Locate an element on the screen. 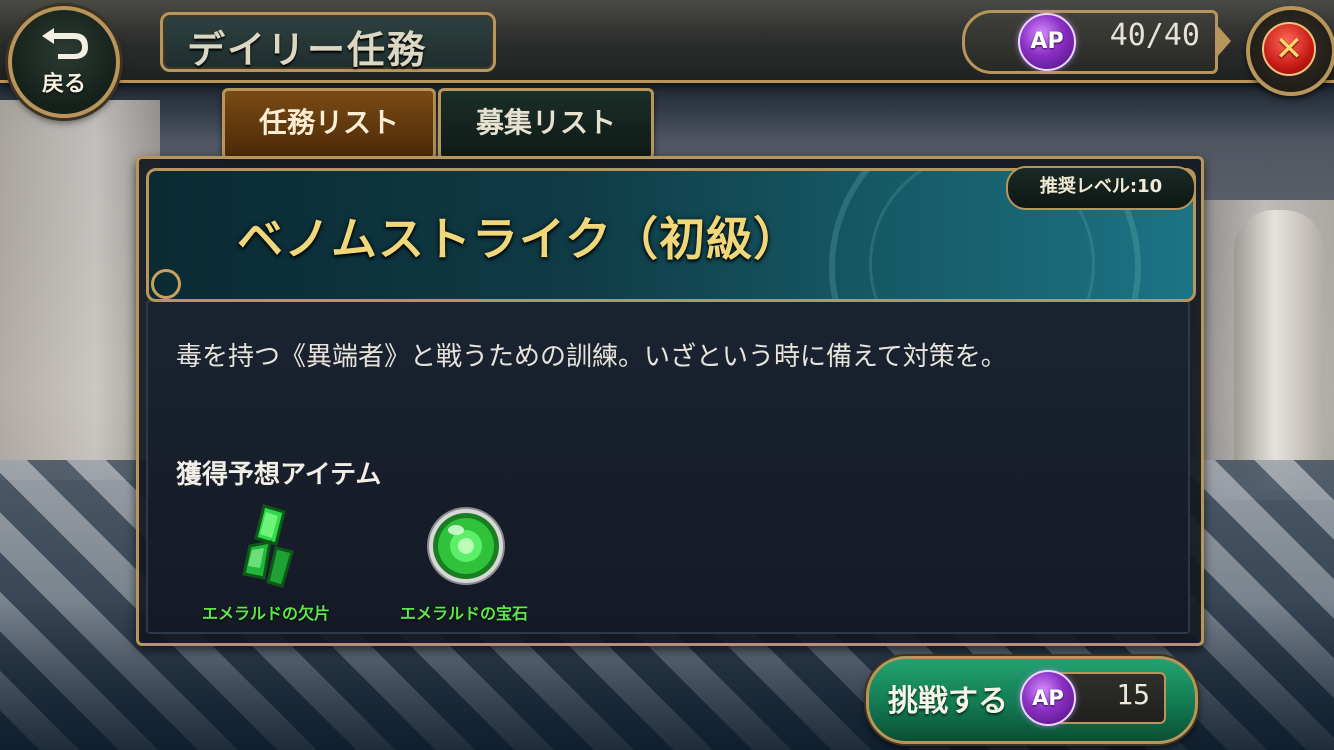 The height and width of the screenshot is (750, 1334). ap-cost: 15 is located at coordinates (1133, 694).